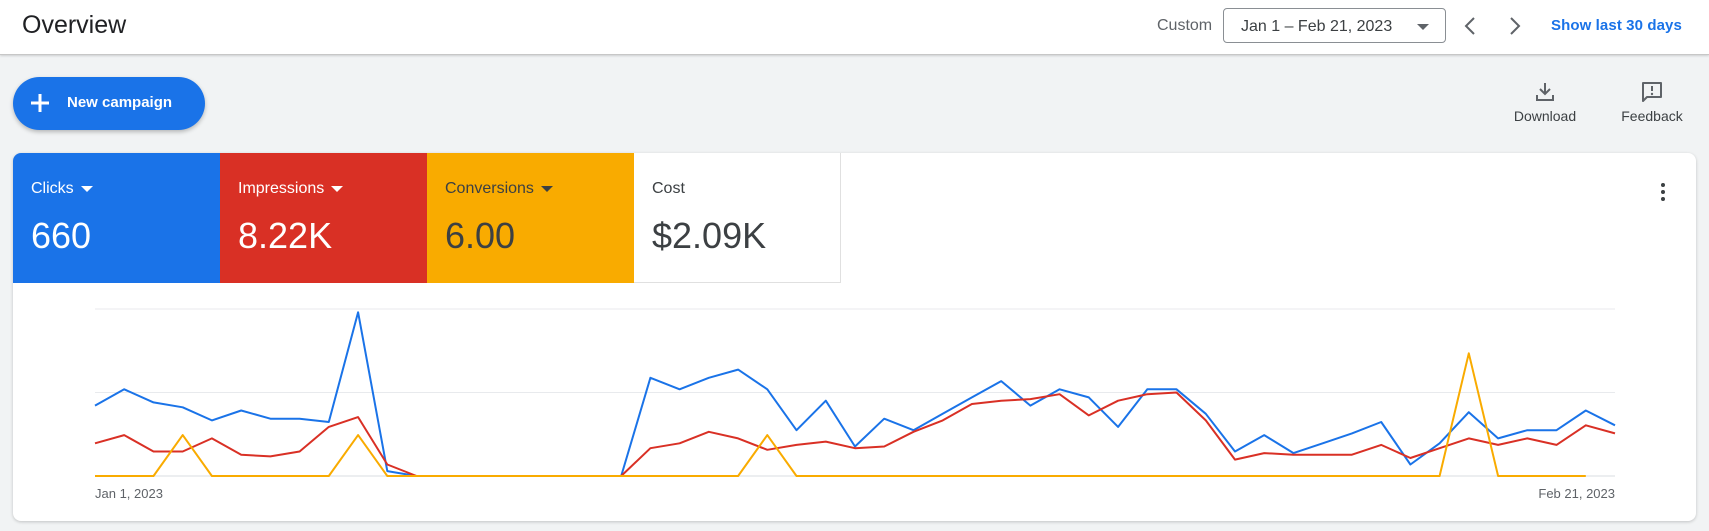 Image resolution: width=1709 pixels, height=531 pixels. I want to click on next-period-button, so click(1514, 26).